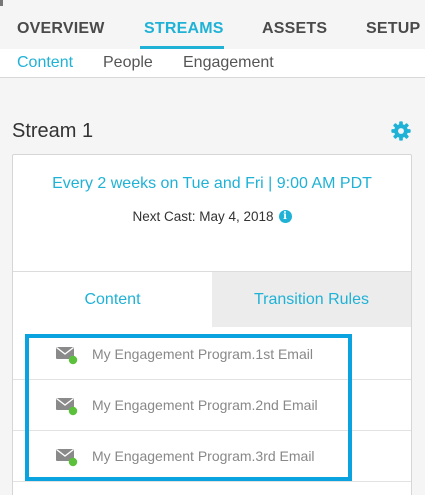 The image size is (425, 495). What do you see at coordinates (184, 29) in the screenshot?
I see `tab-streams: STREAMS` at bounding box center [184, 29].